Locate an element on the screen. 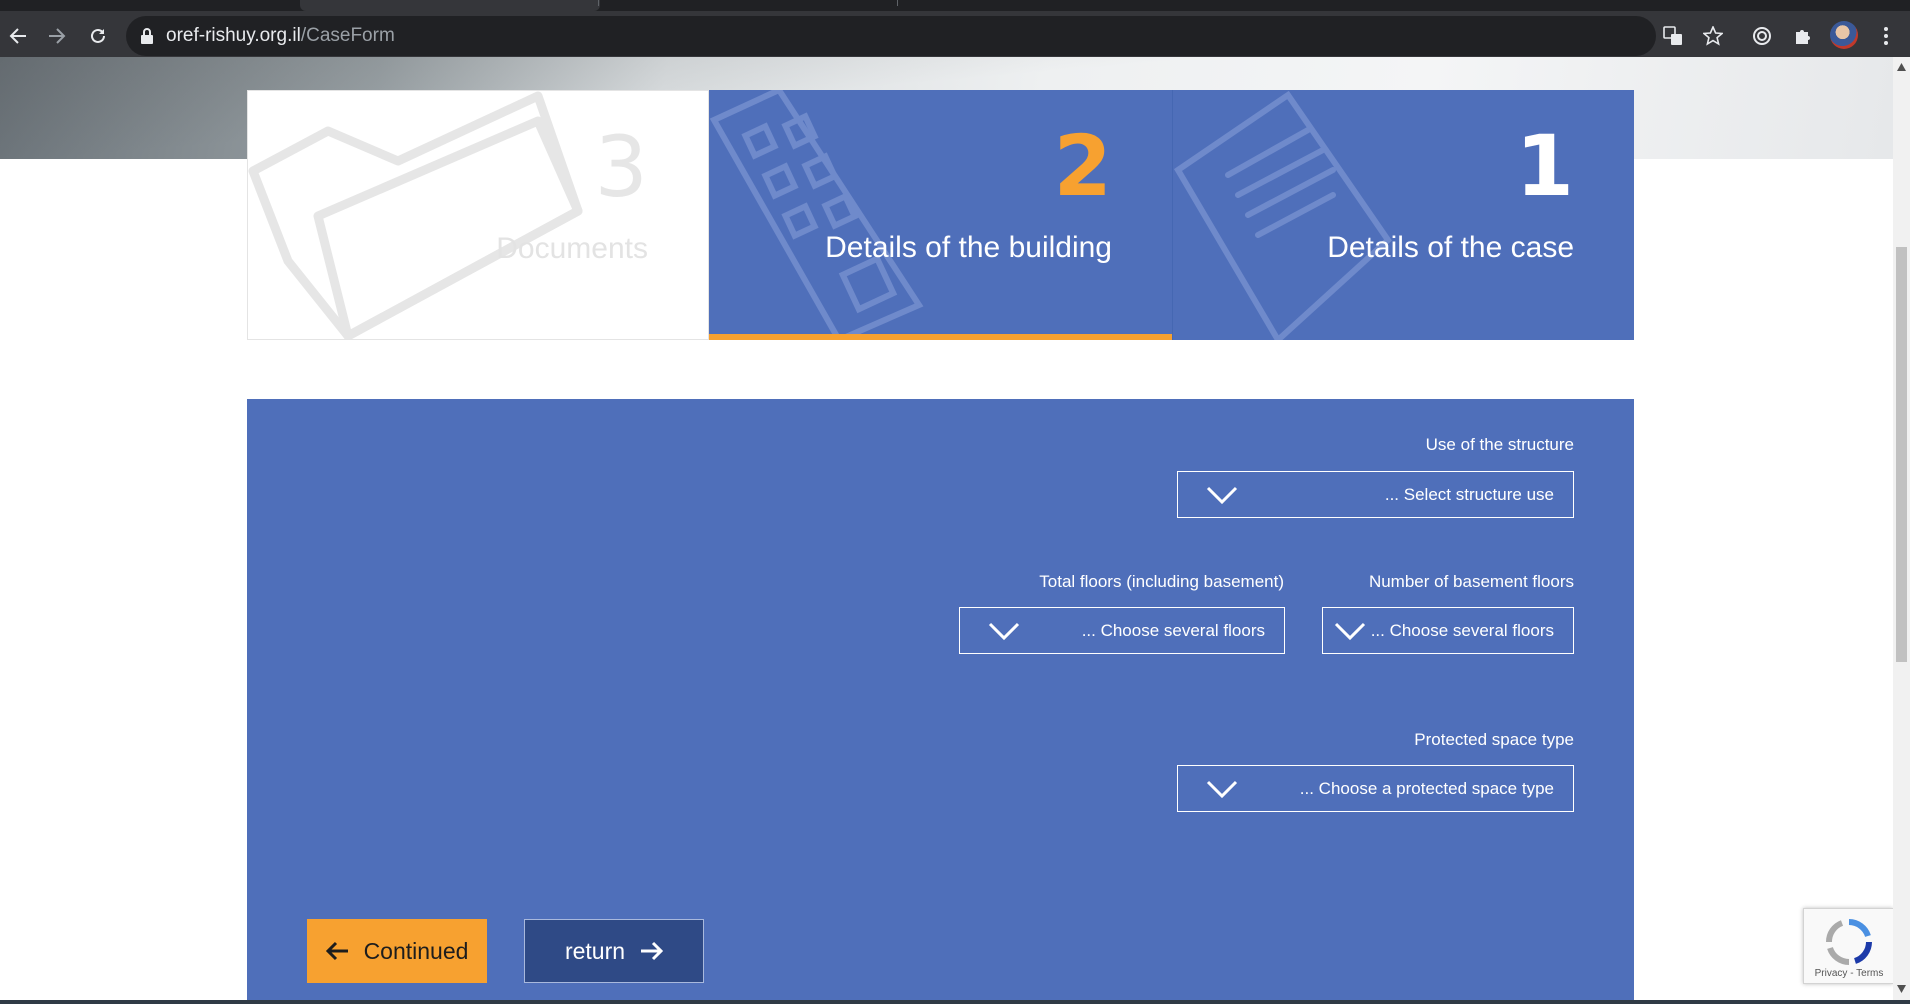  browser-toolbar: oref-rishuy.org.il/CaseForm is located at coordinates (955, 28).